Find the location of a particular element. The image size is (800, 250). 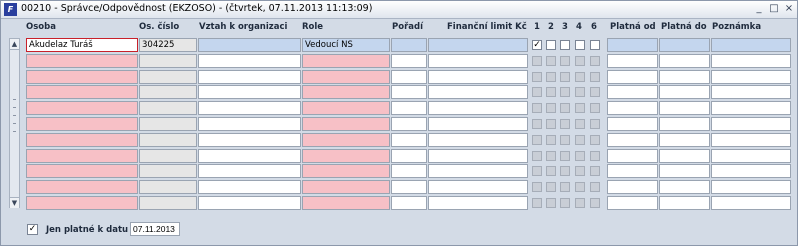

maximize-button: □ is located at coordinates (774, 9).